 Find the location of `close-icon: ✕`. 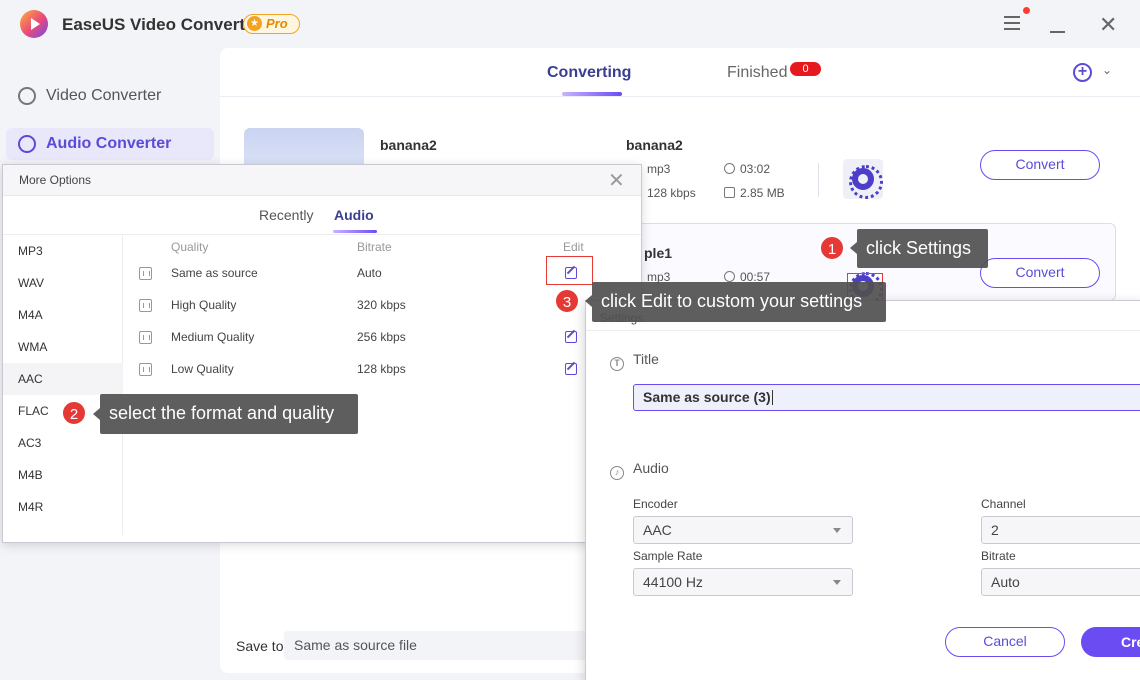

close-icon: ✕ is located at coordinates (616, 180).